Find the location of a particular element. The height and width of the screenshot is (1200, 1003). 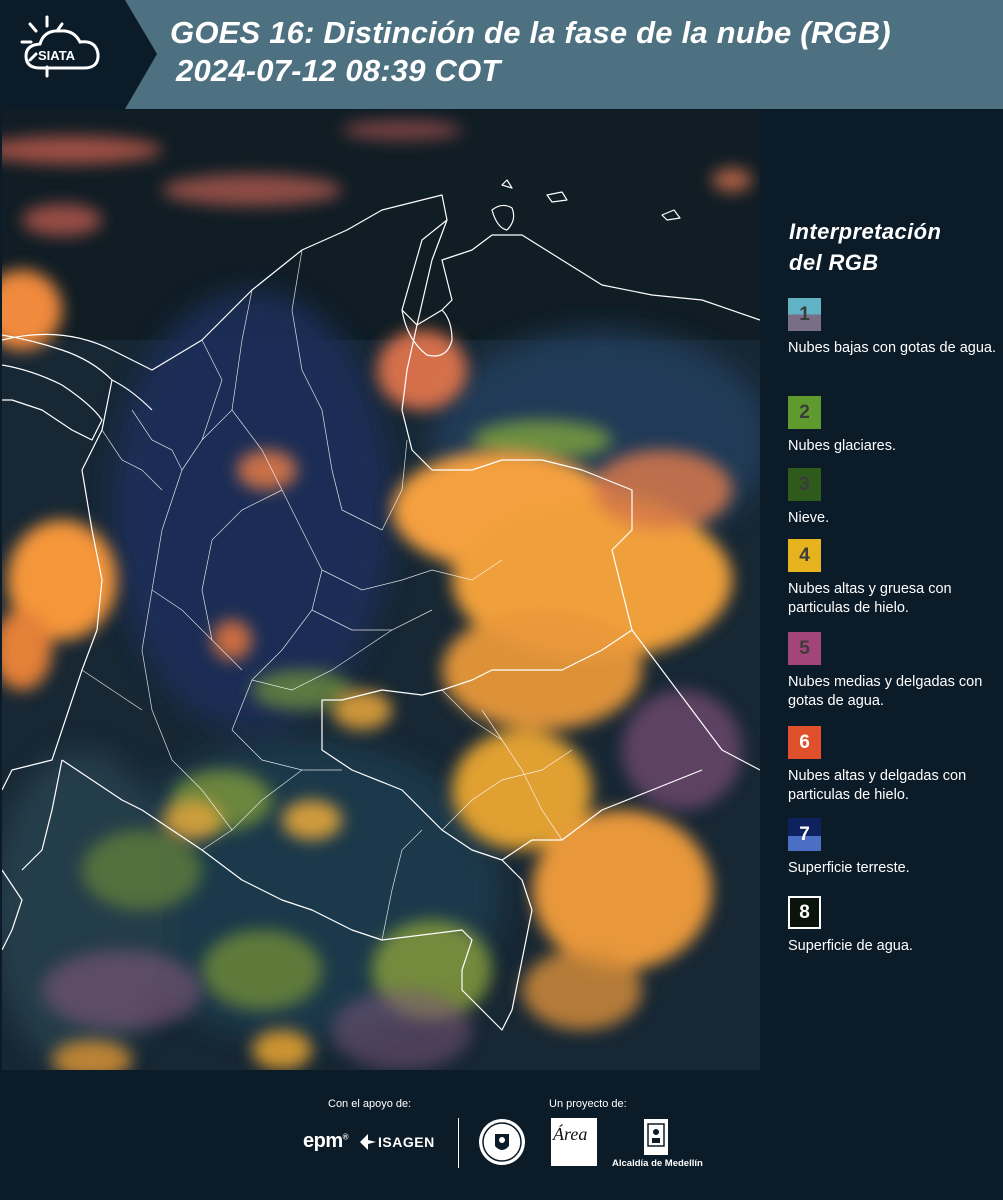

legend-title-line2: del RGB is located at coordinates (834, 262).